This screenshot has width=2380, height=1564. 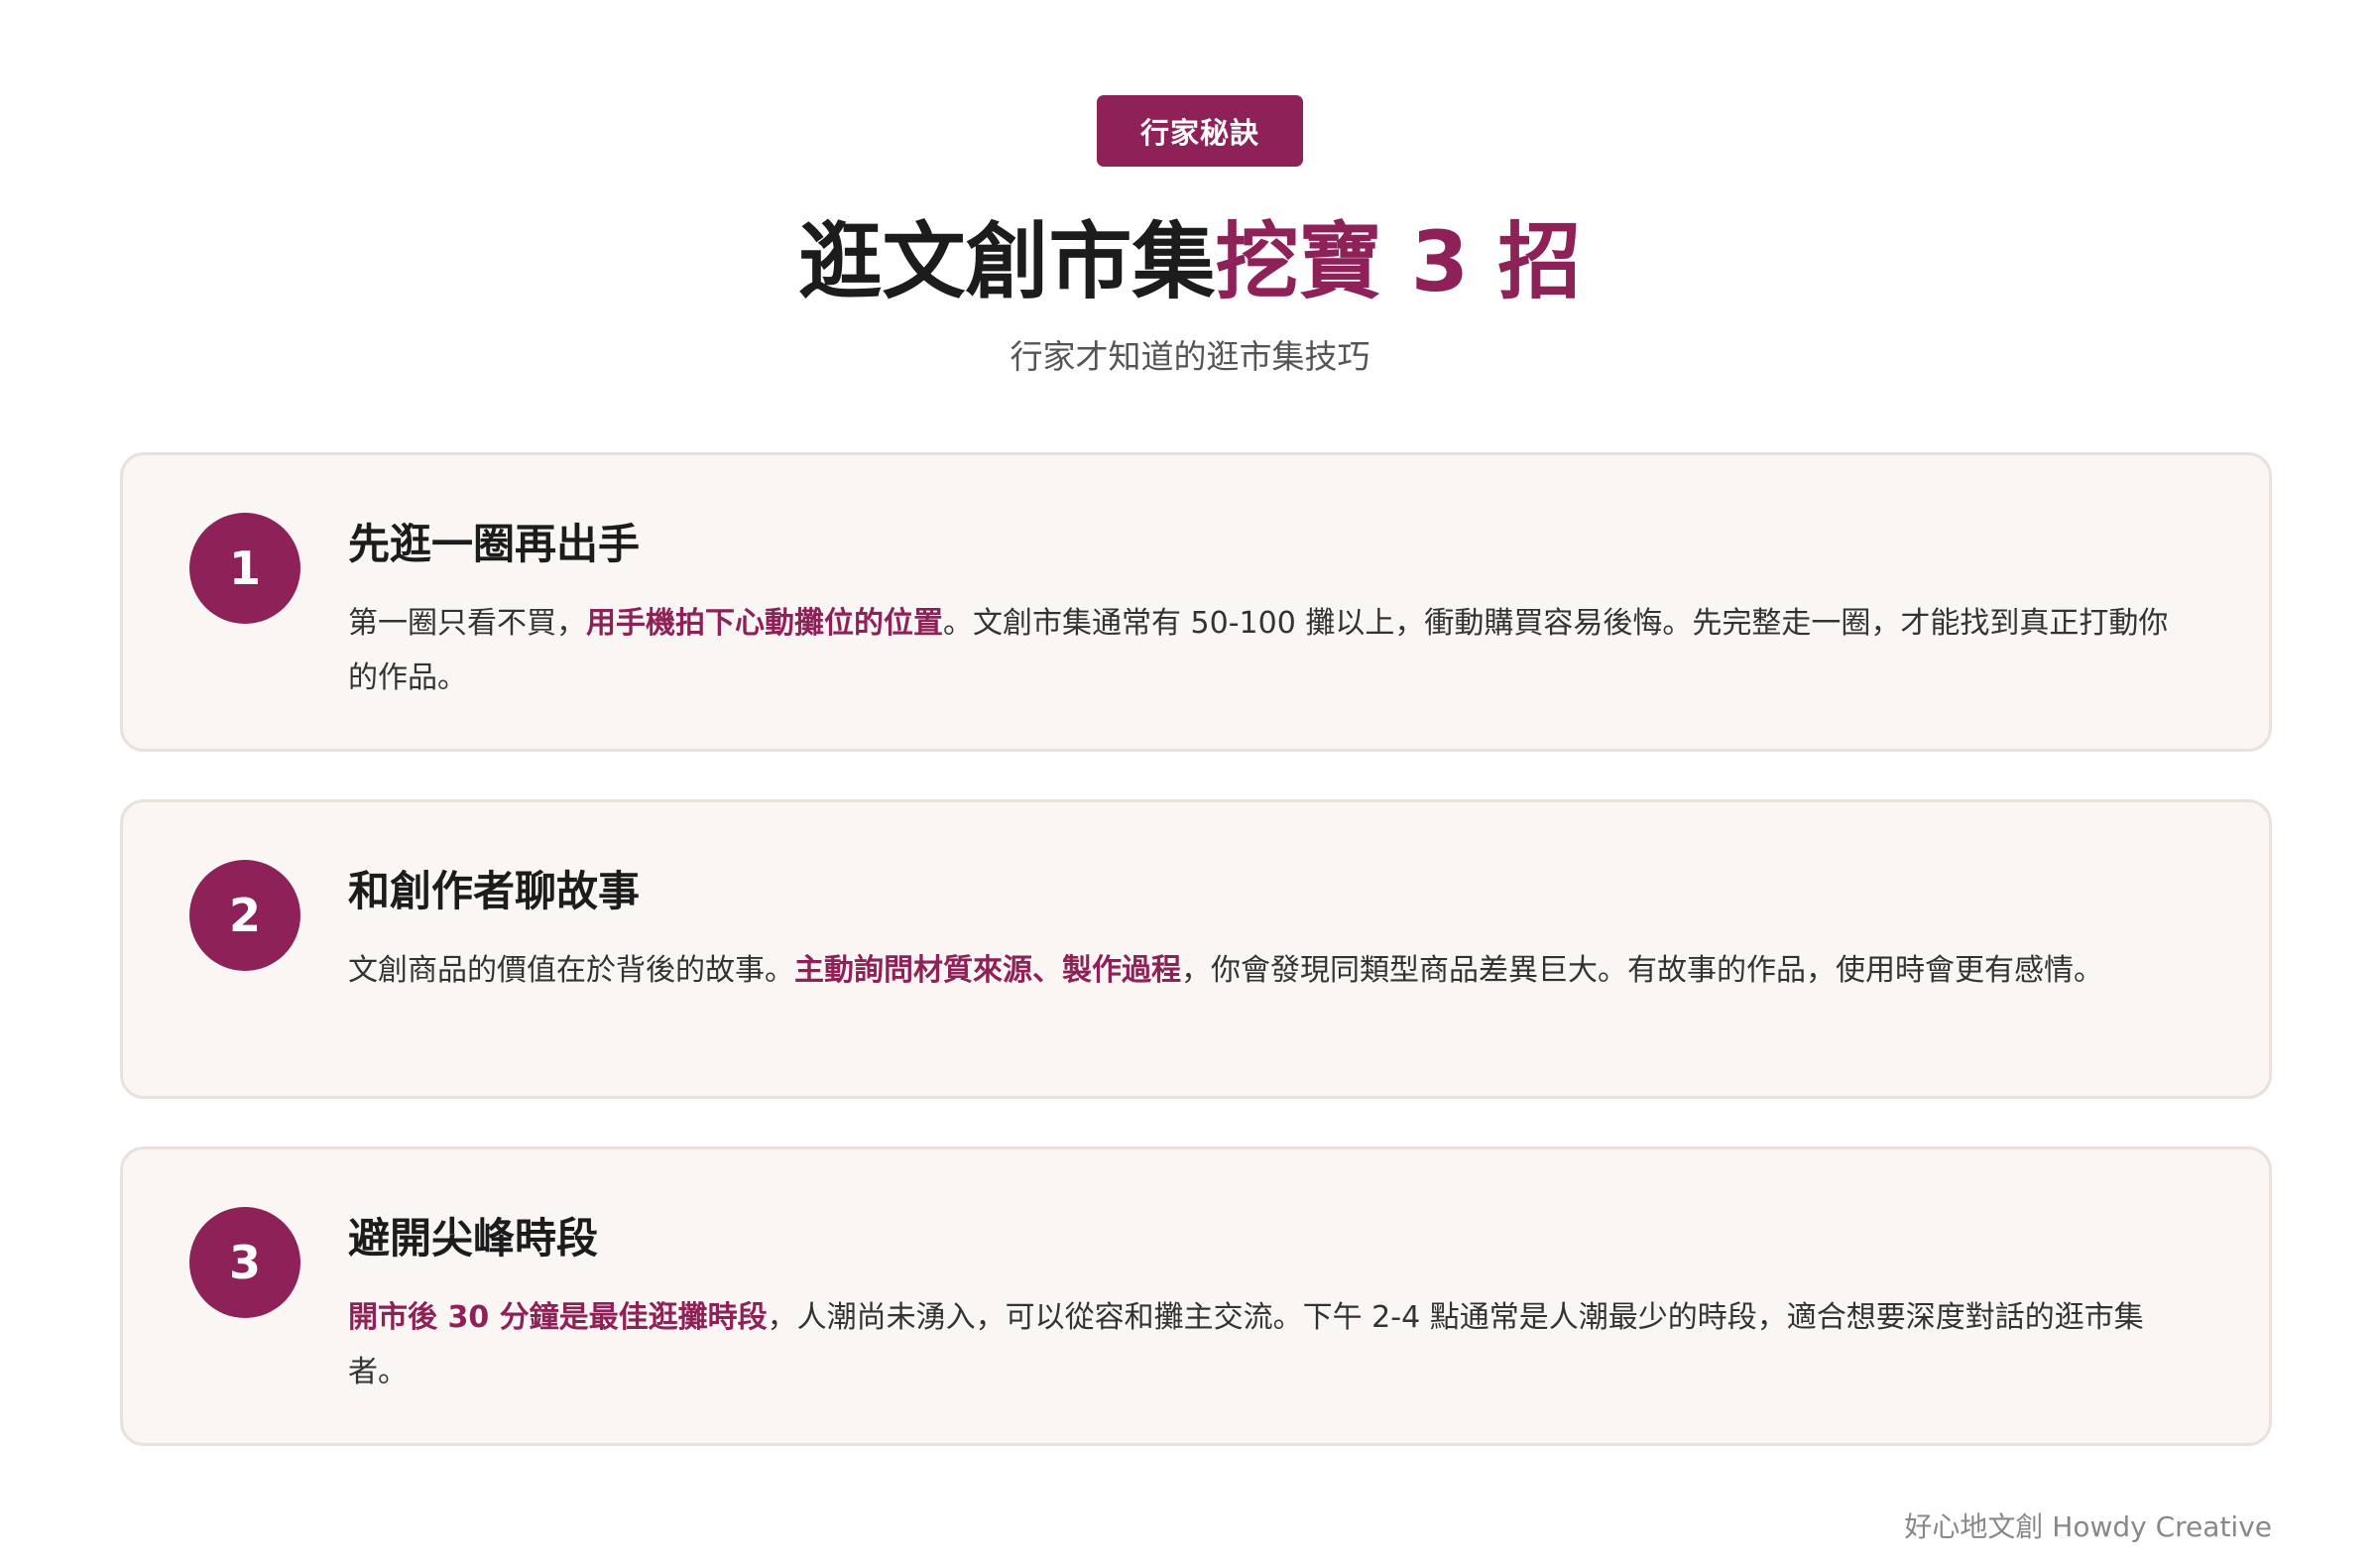 I want to click on page-title-accent: 挖寶 3 招, so click(x=1398, y=261).